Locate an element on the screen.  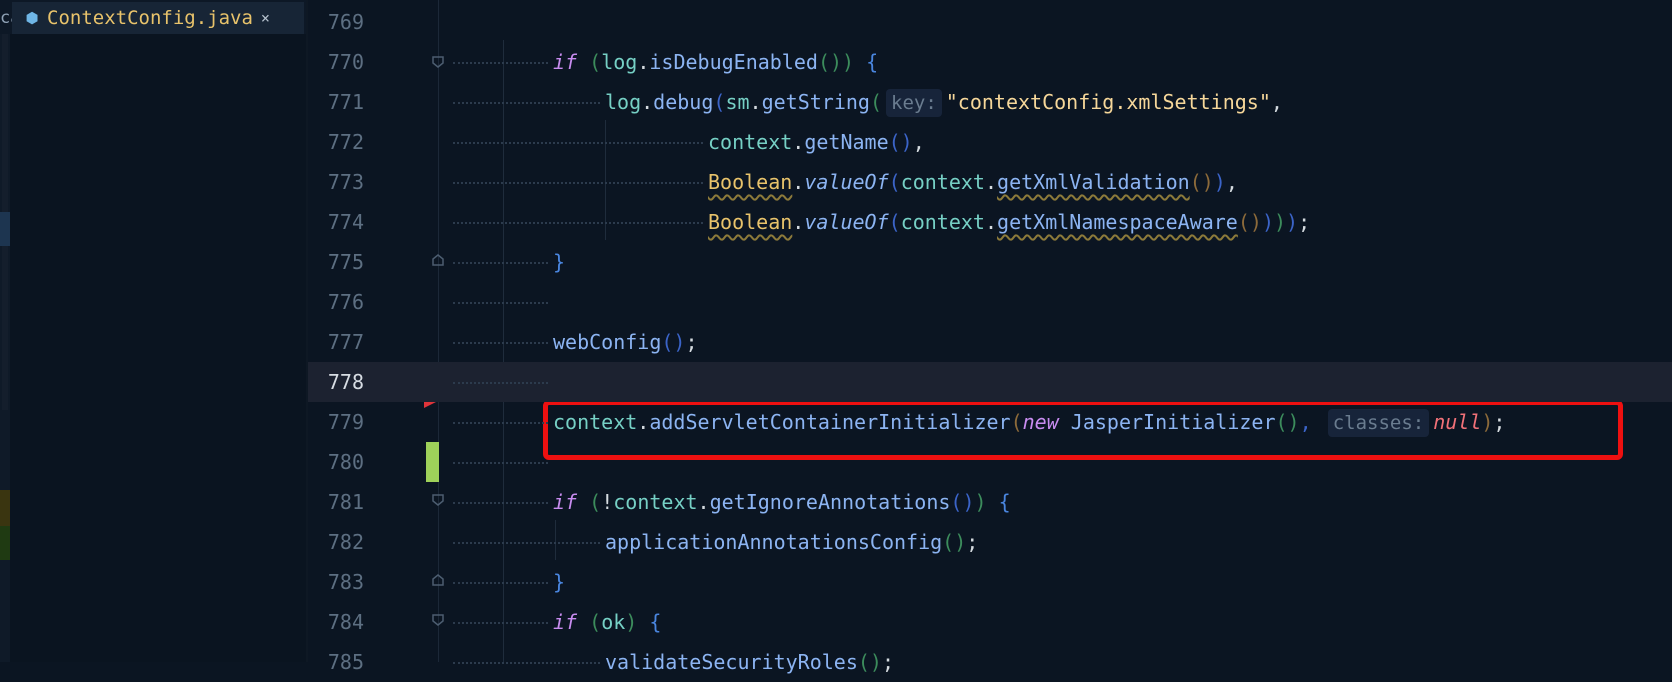
tab-contextconfig: ⬢ ContextConfig.java × is located at coordinates (158, 18).